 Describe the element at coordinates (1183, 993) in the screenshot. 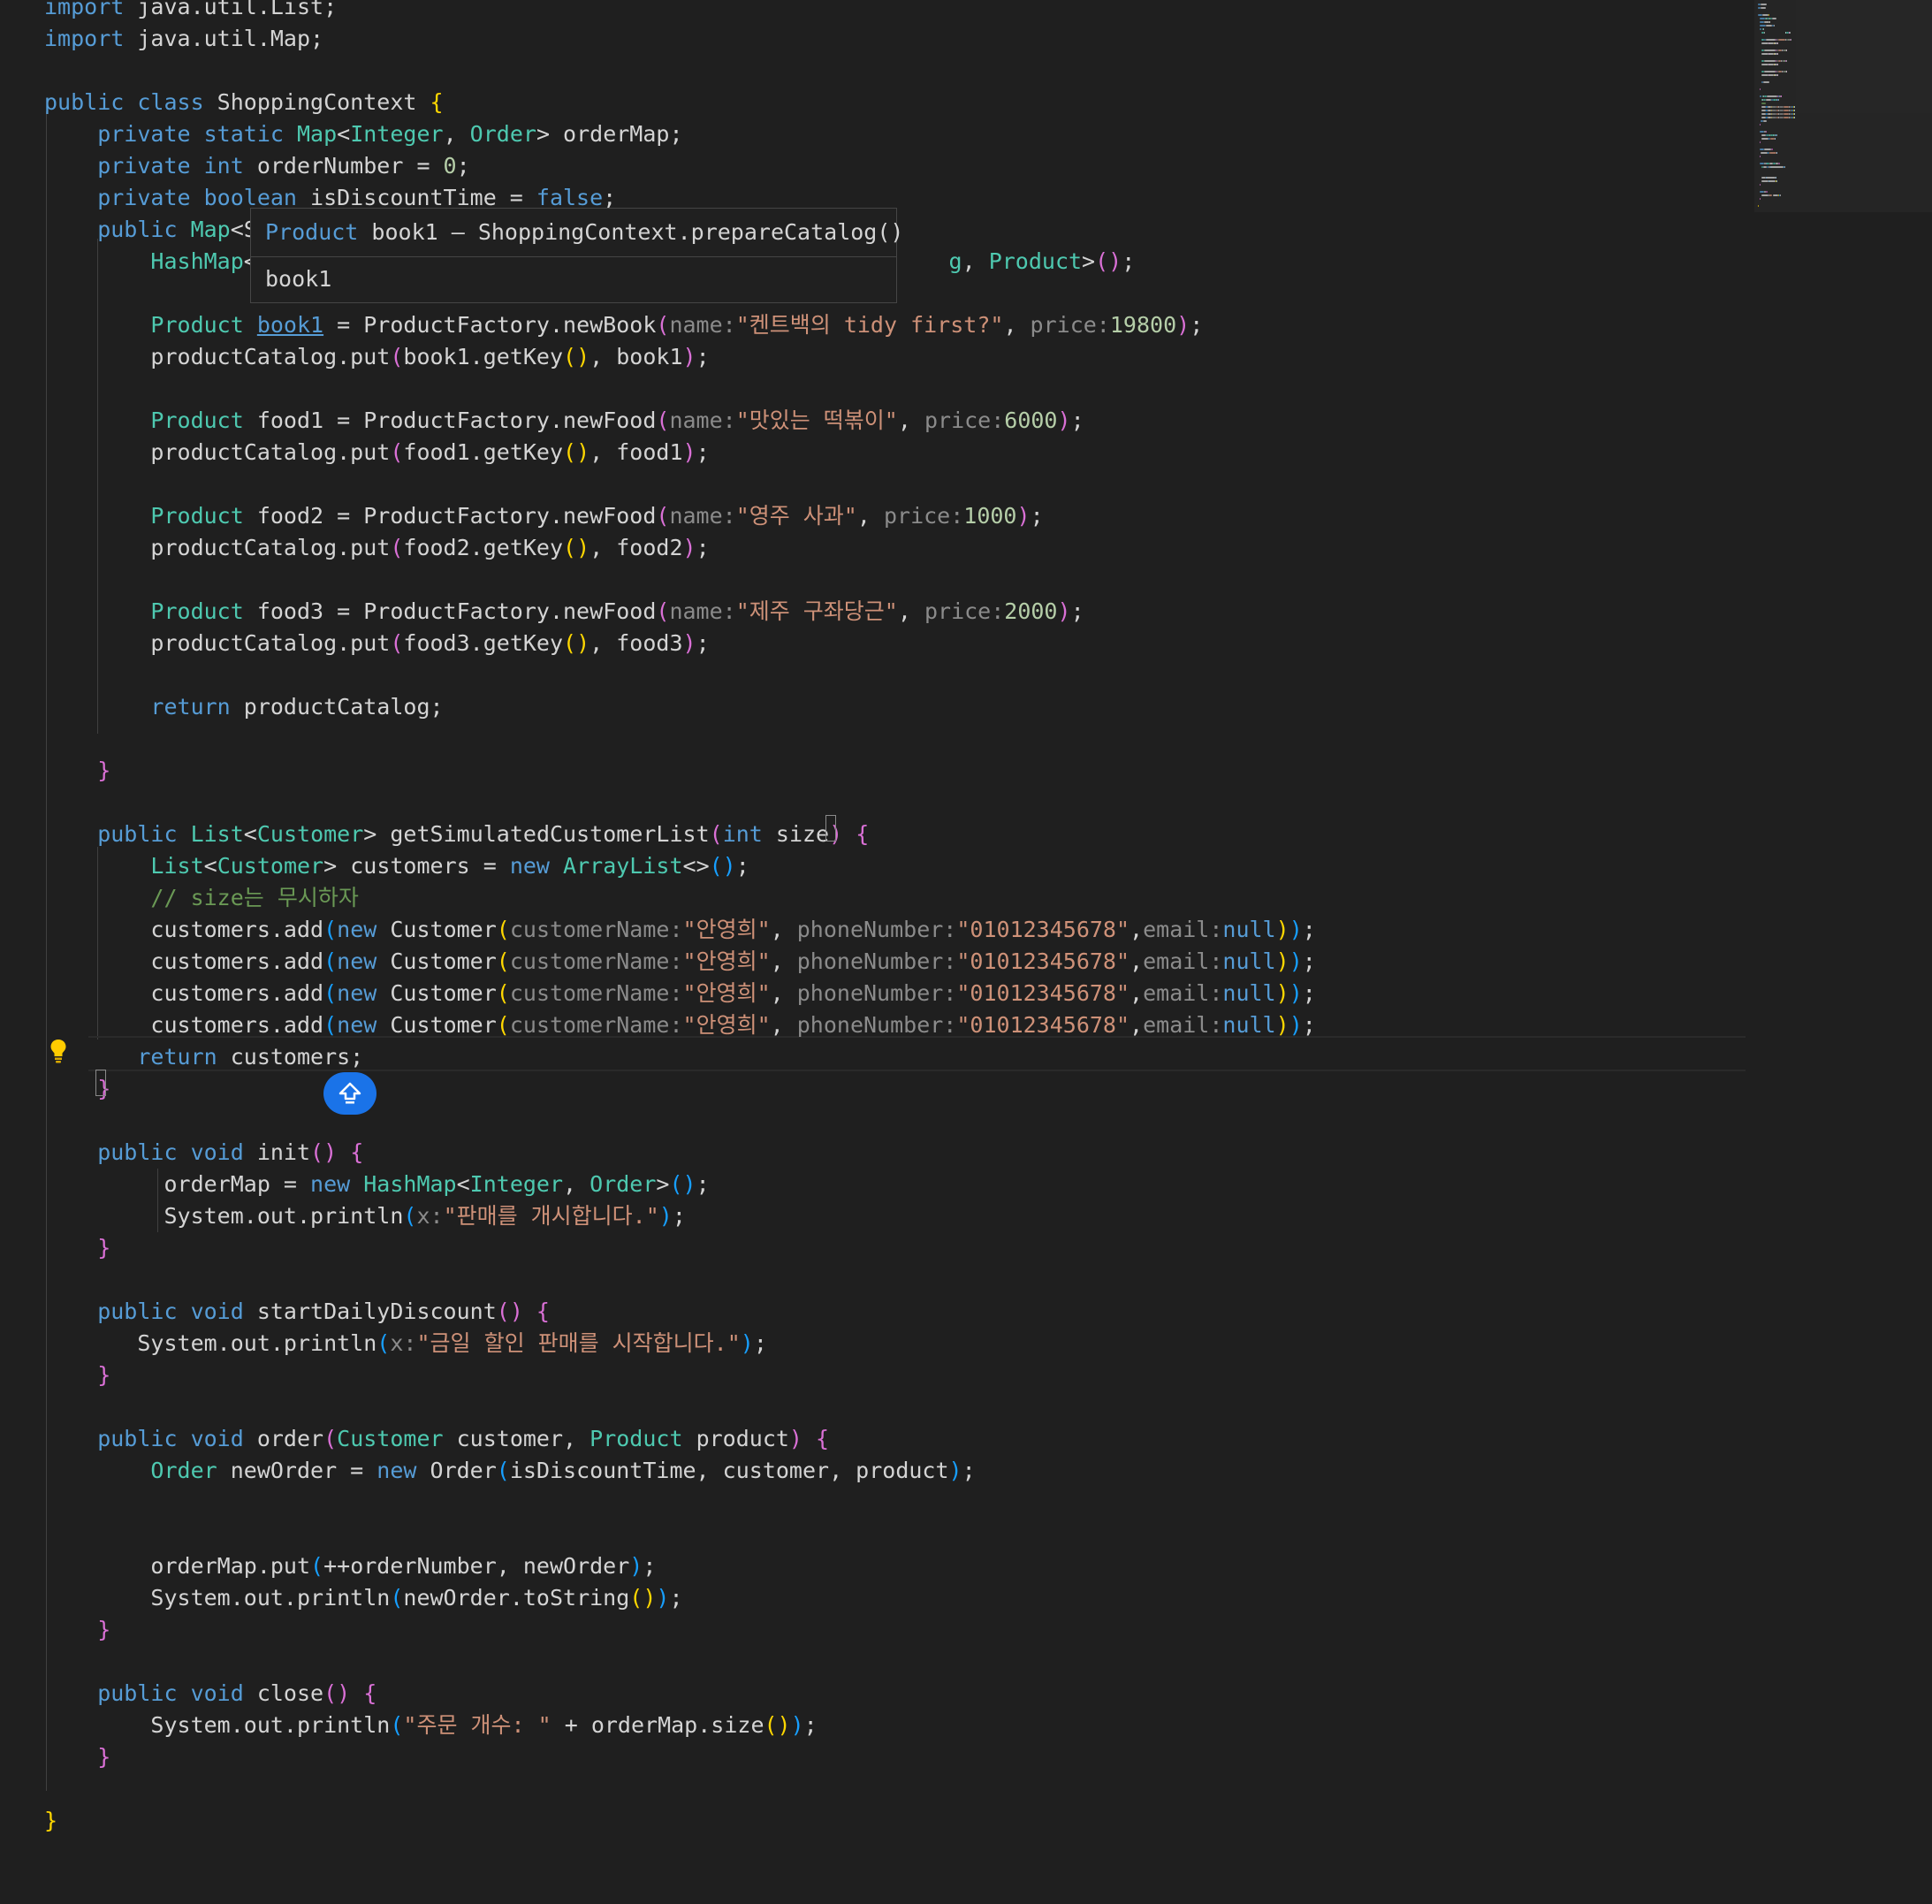

I see `code-token: email:` at that location.